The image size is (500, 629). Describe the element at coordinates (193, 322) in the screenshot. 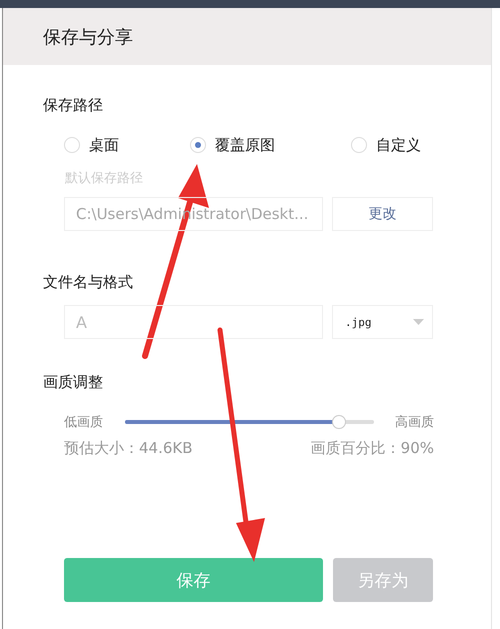

I see `filename-field: A` at that location.